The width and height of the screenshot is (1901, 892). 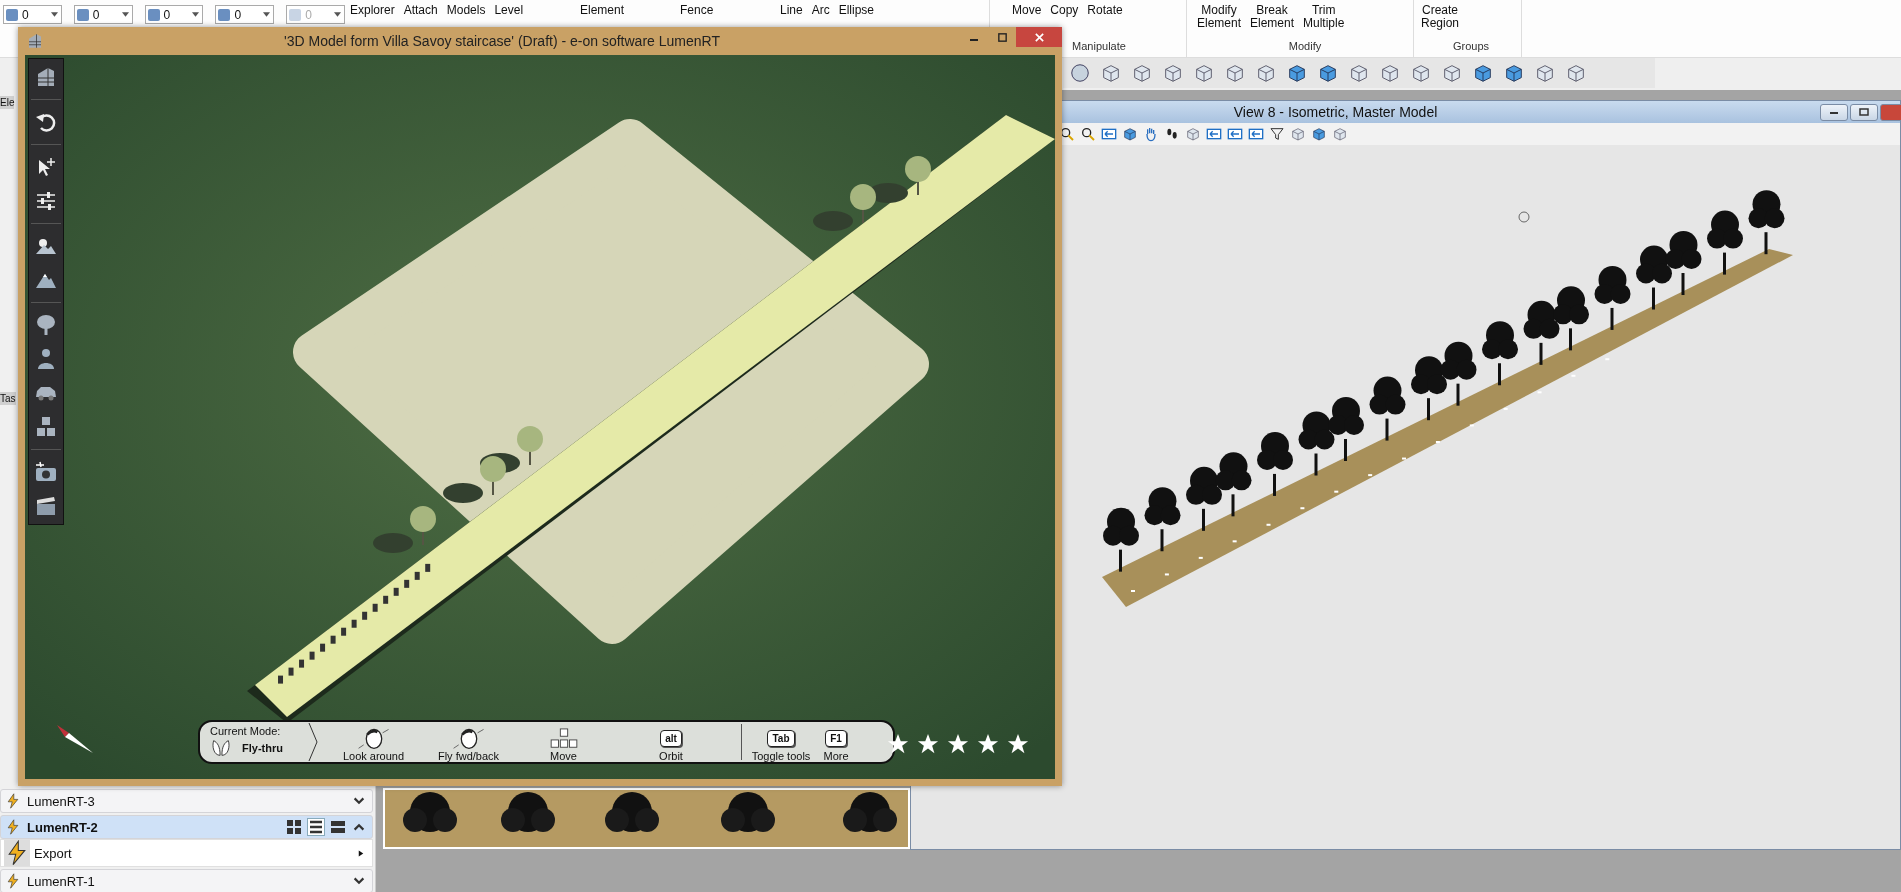 I want to click on ribbon-button: Rotate, so click(x=1105, y=10).